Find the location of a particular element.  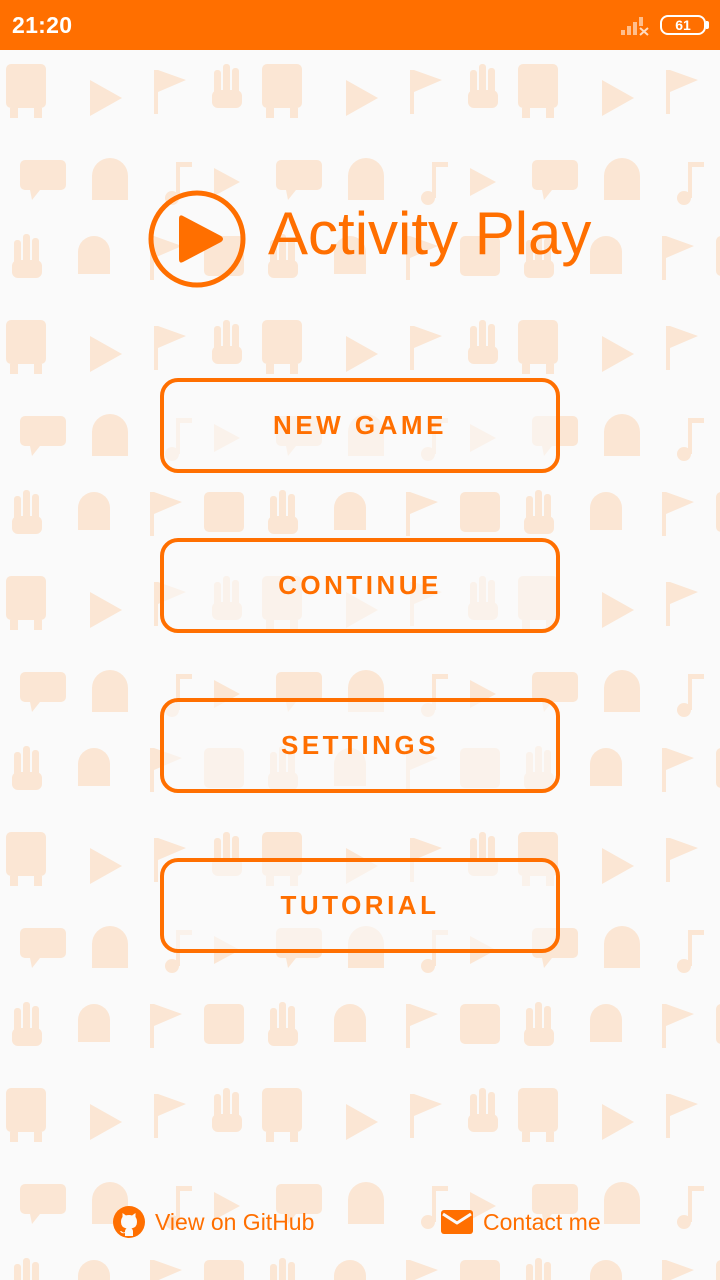

settings-label: SETTINGS is located at coordinates (359, 745).